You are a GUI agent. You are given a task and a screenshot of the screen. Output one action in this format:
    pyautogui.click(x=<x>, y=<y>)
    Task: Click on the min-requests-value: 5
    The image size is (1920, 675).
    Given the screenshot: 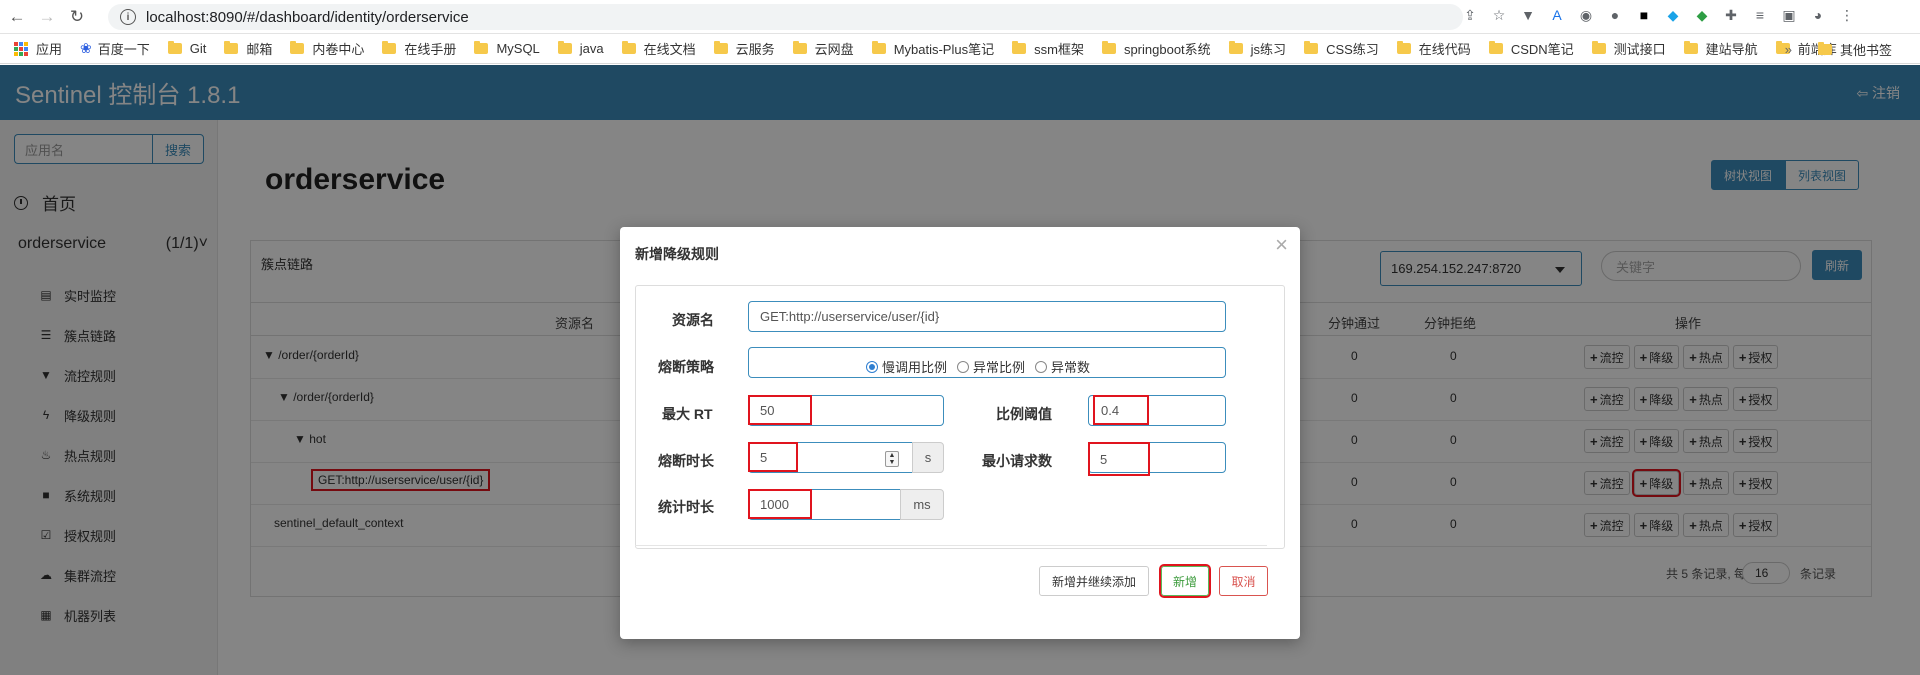 What is the action you would take?
    pyautogui.click(x=1119, y=459)
    